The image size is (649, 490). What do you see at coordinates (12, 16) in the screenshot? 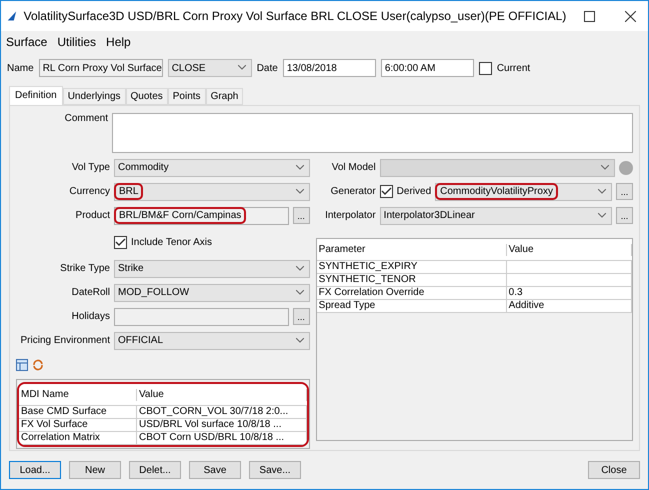
I see `sail-logo-icon` at bounding box center [12, 16].